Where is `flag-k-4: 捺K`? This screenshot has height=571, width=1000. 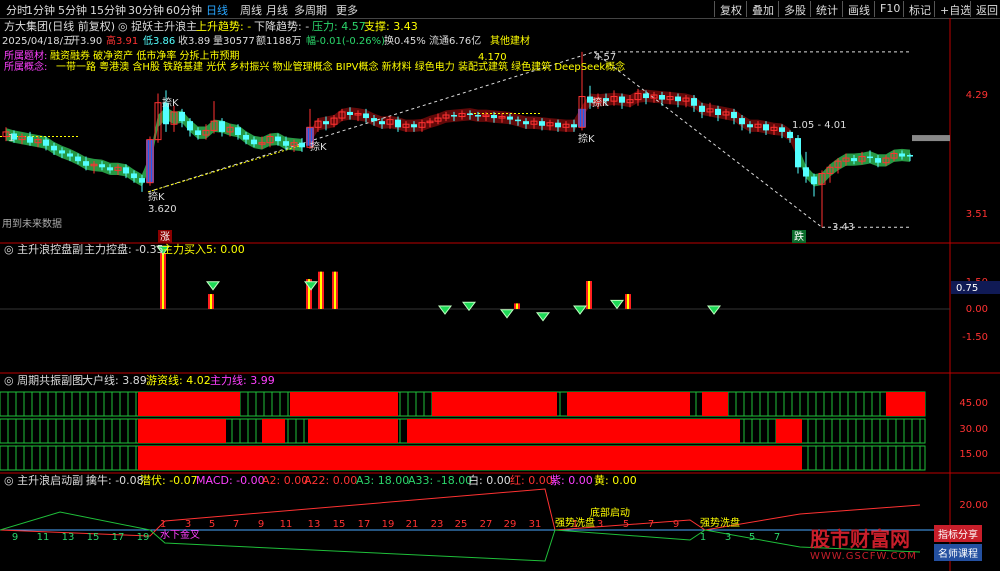
flag-k-4: 捺K is located at coordinates (586, 138).